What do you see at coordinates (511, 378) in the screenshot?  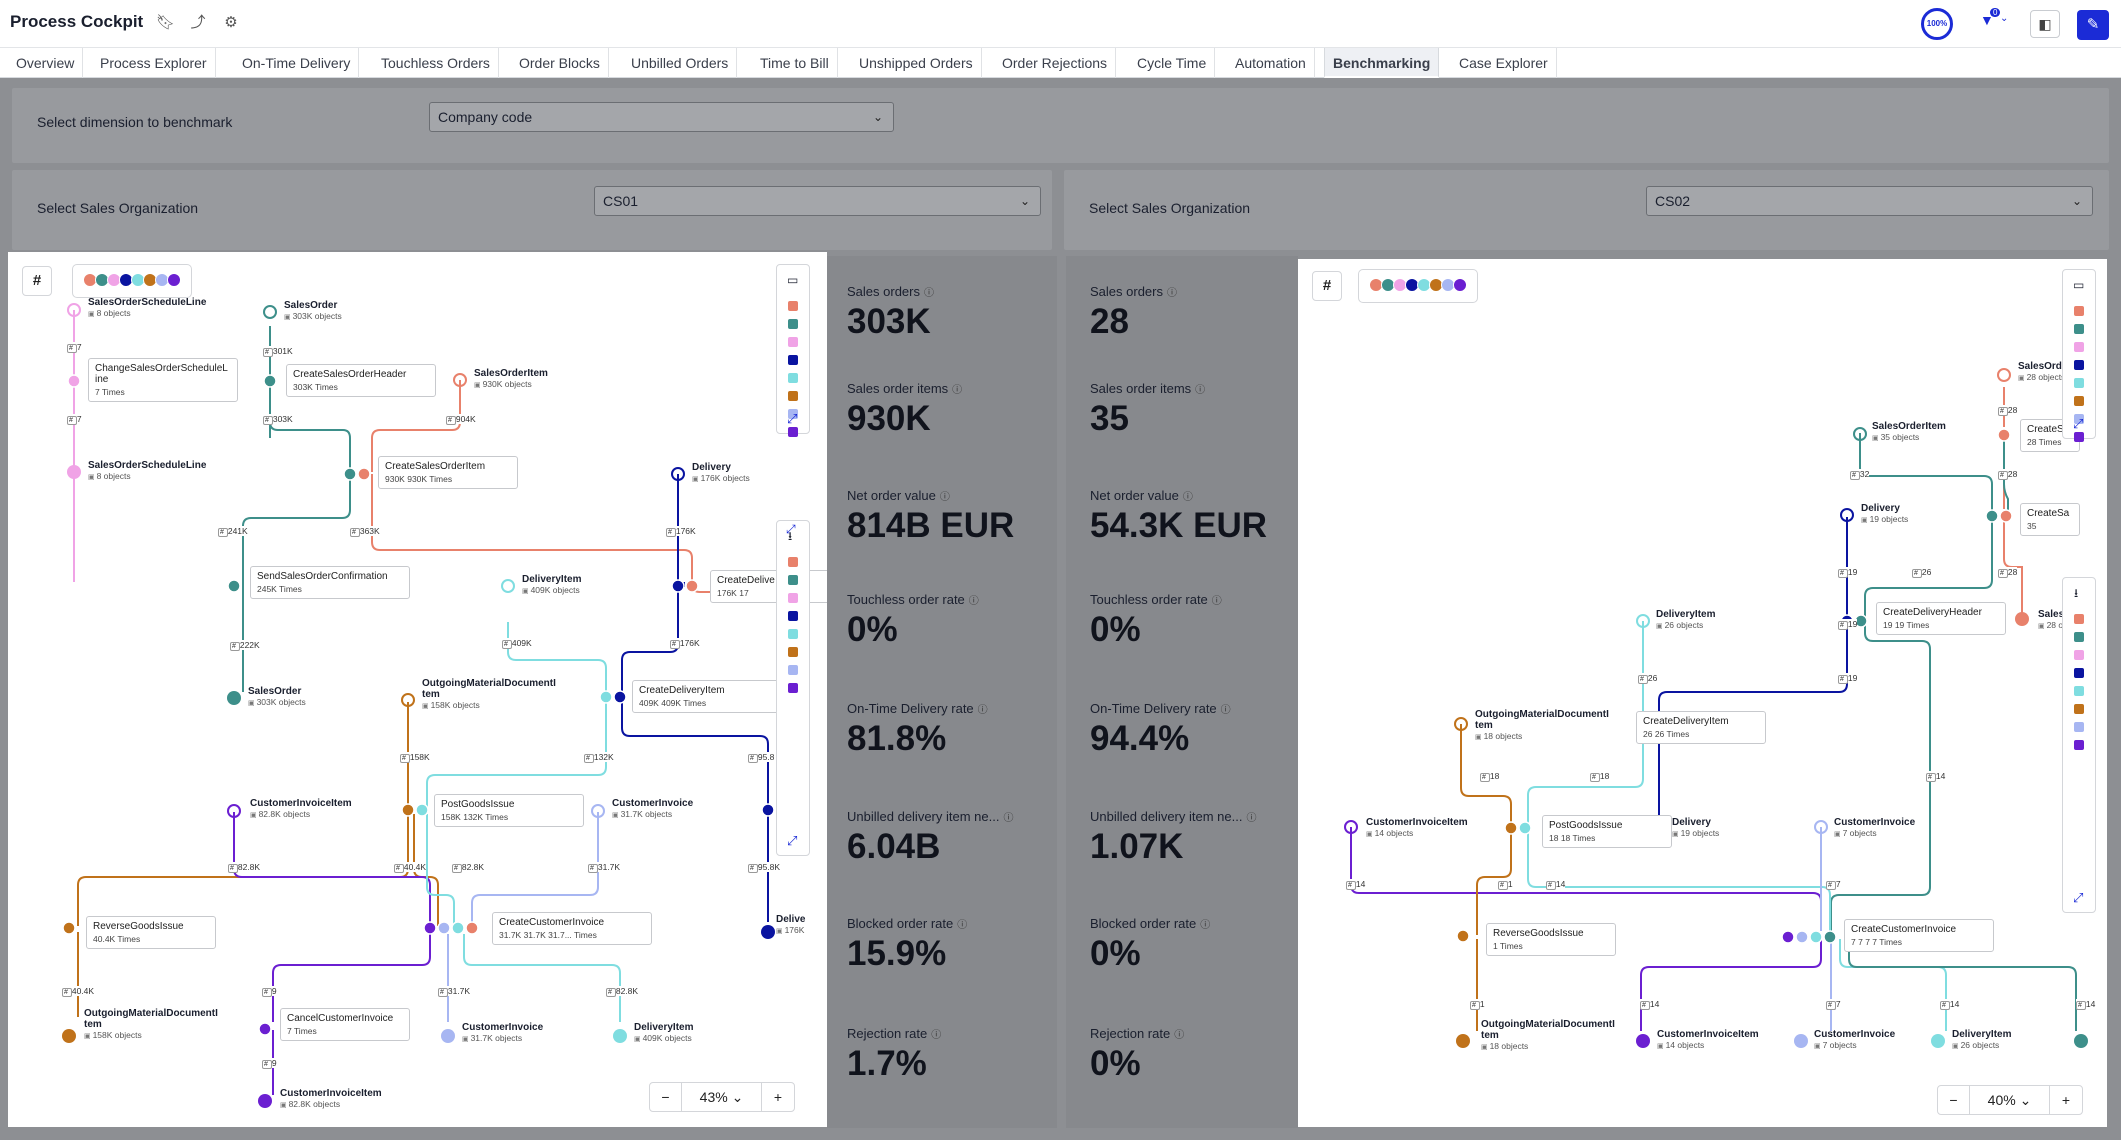 I see `object-node-label: SalesOrderItem ▣ 930K objects` at bounding box center [511, 378].